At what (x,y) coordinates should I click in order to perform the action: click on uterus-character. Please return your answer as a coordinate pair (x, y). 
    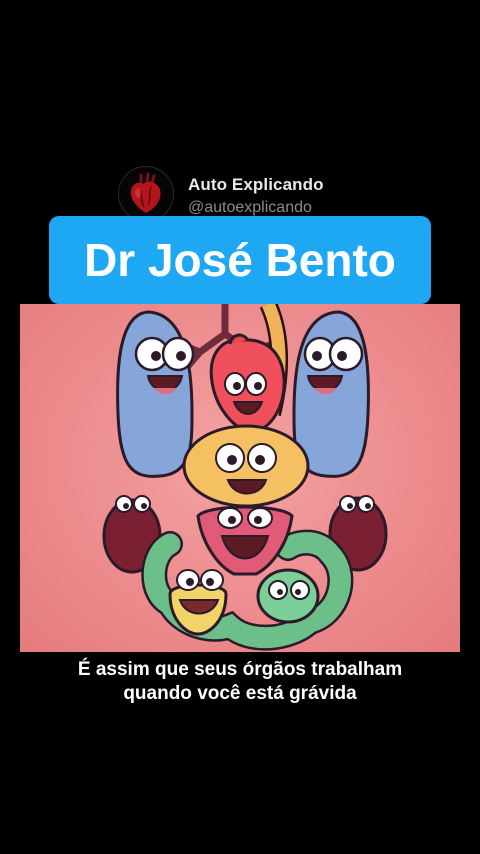
    Looking at the image, I should click on (245, 540).